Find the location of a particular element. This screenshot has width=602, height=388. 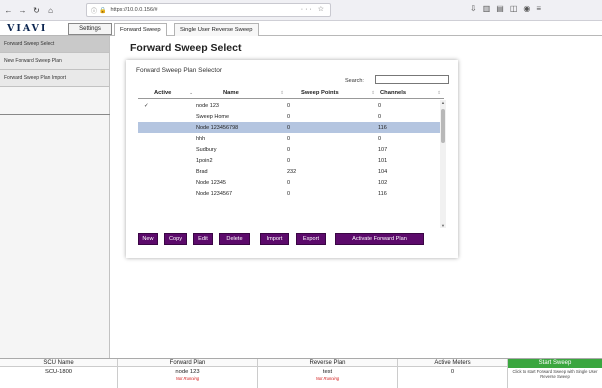

table-row: Node 12345 0 102 is located at coordinates (291, 182).